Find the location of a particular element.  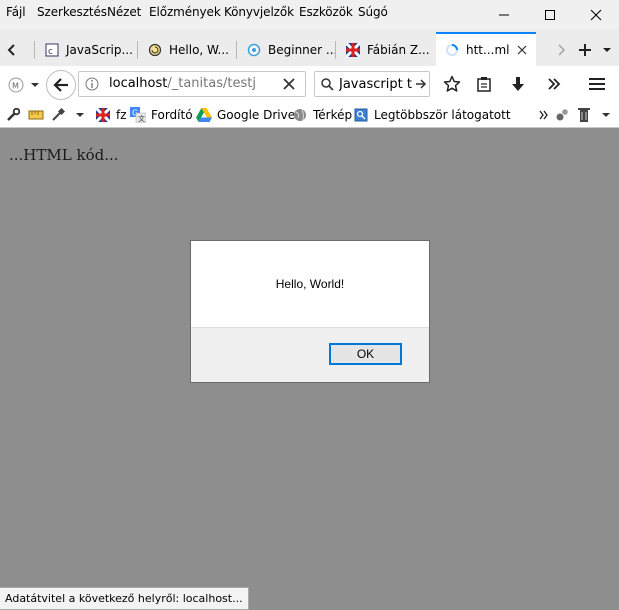

folder-favicon is located at coordinates (361, 115).